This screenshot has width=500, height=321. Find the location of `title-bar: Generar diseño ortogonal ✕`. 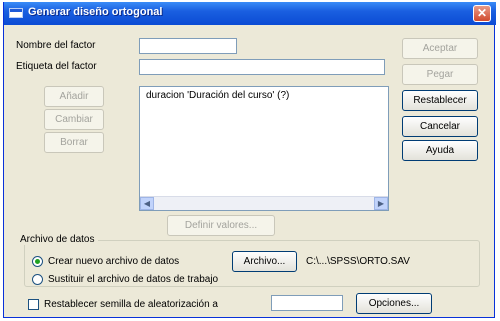

title-bar: Generar diseño ortogonal ✕ is located at coordinates (250, 13).